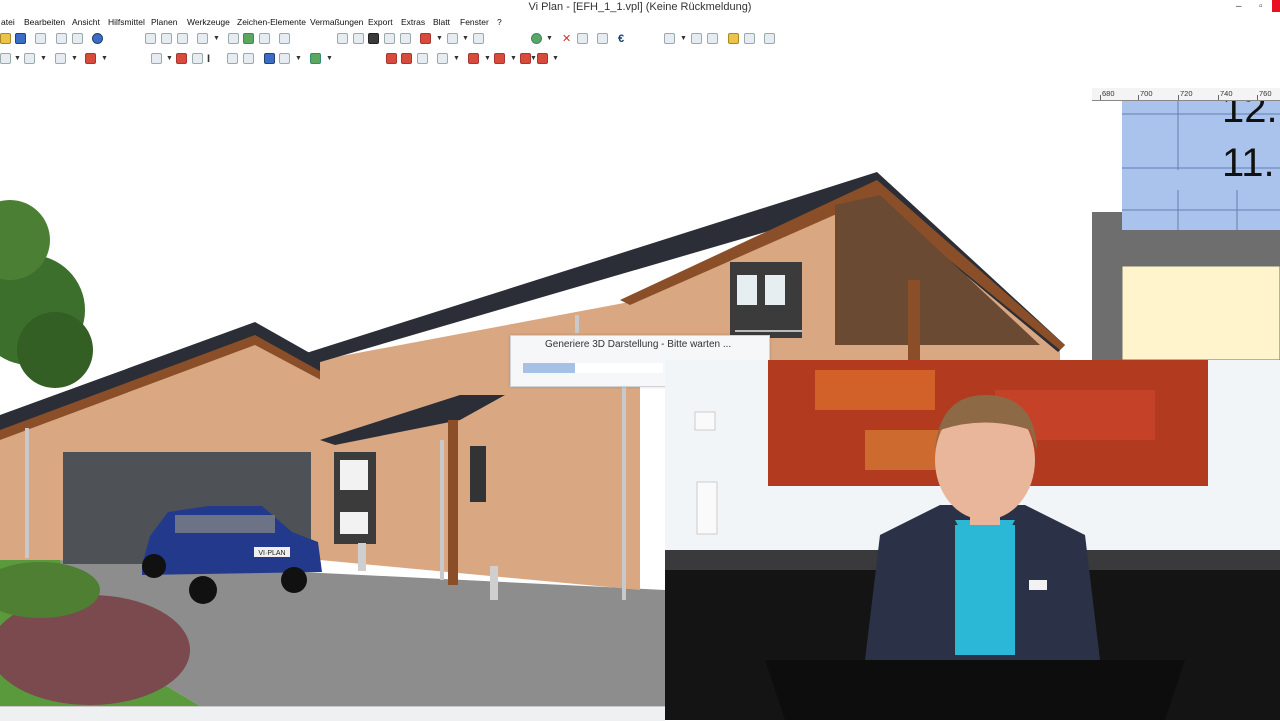  What do you see at coordinates (391, 58) in the screenshot?
I see `pdf-icon` at bounding box center [391, 58].